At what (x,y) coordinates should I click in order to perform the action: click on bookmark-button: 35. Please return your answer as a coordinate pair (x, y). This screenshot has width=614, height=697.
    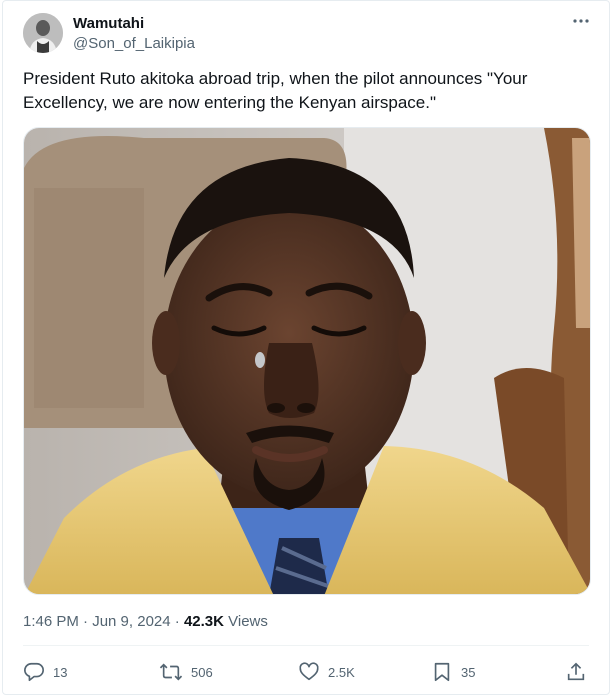
    Looking at the image, I should click on (453, 672).